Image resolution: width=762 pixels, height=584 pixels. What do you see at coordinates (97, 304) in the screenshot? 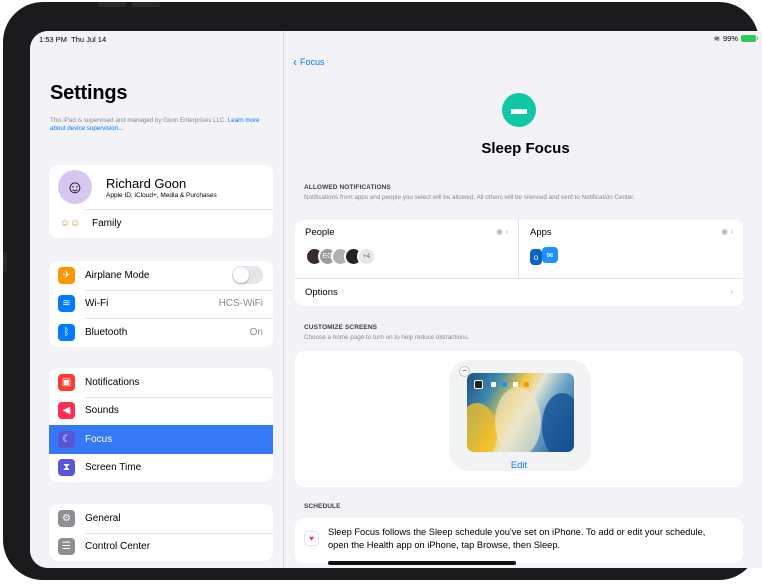
I see `sidebar-item-label: Wi-Fi` at bounding box center [97, 304].